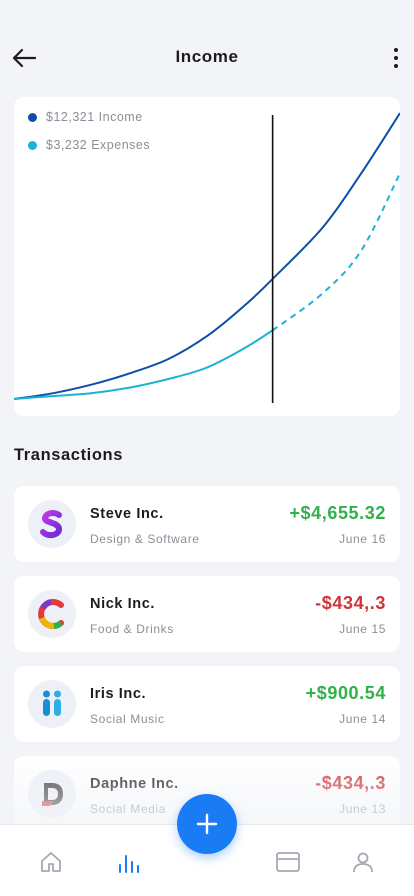 The image size is (414, 896). Describe the element at coordinates (362, 629) in the screenshot. I see `transaction-date: June 15` at that location.